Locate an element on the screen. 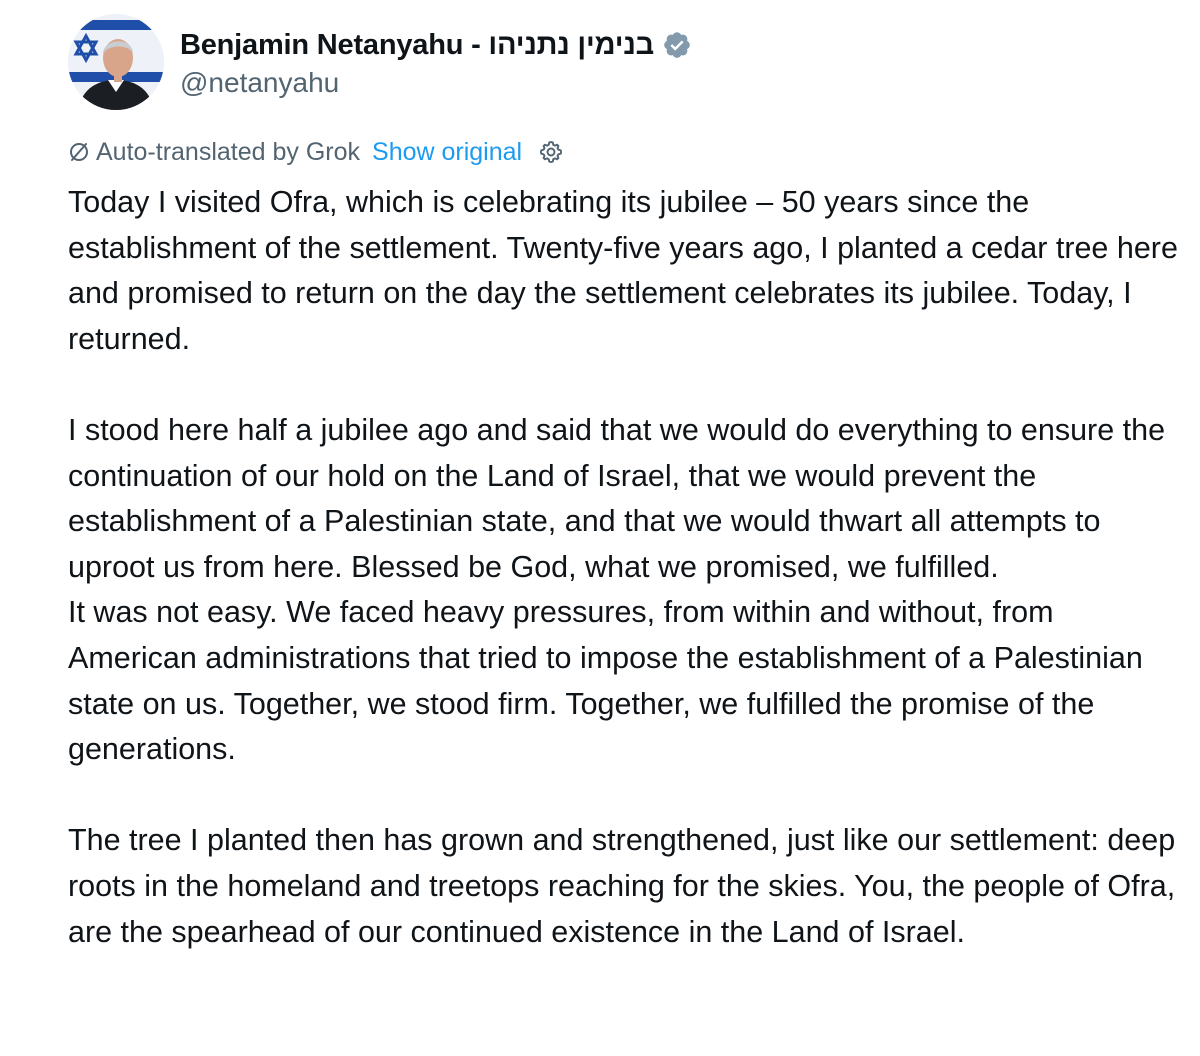 The height and width of the screenshot is (1056, 1200). author-handle: @netanyahu is located at coordinates (436, 83).